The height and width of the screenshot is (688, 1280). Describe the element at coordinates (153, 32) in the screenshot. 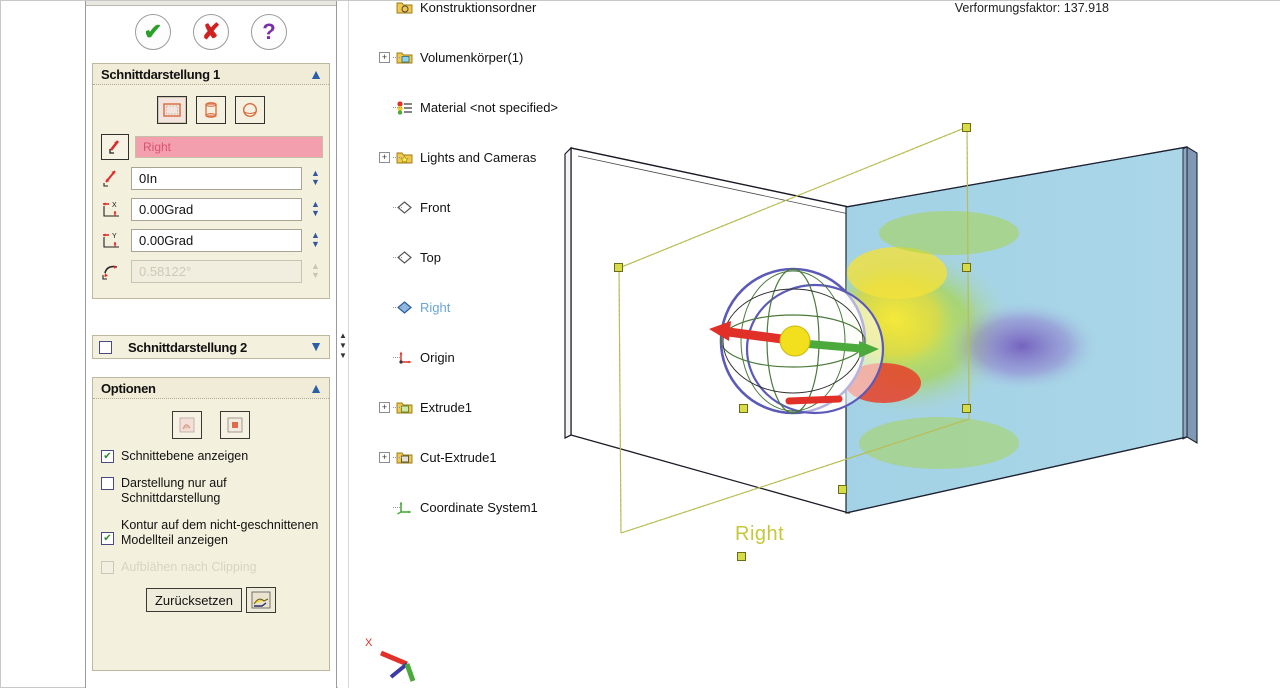

I see `ok-button: ✔` at that location.